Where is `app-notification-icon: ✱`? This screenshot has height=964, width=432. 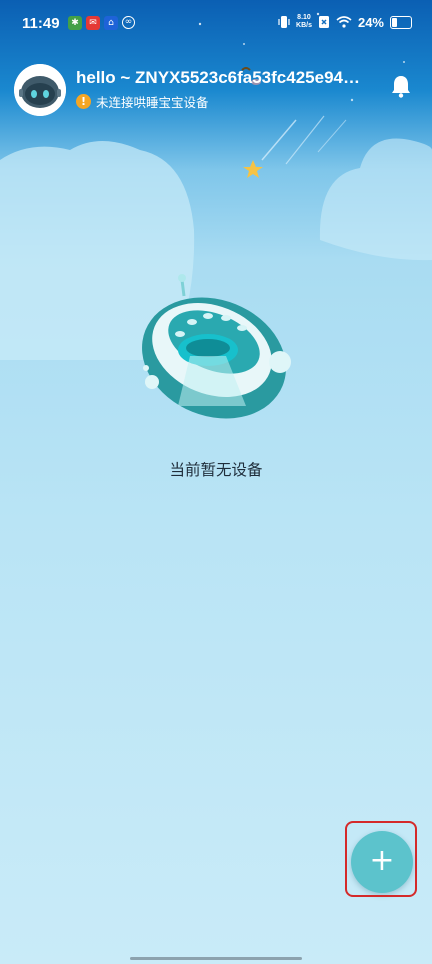
app-notification-icon: ✱ is located at coordinates (75, 23).